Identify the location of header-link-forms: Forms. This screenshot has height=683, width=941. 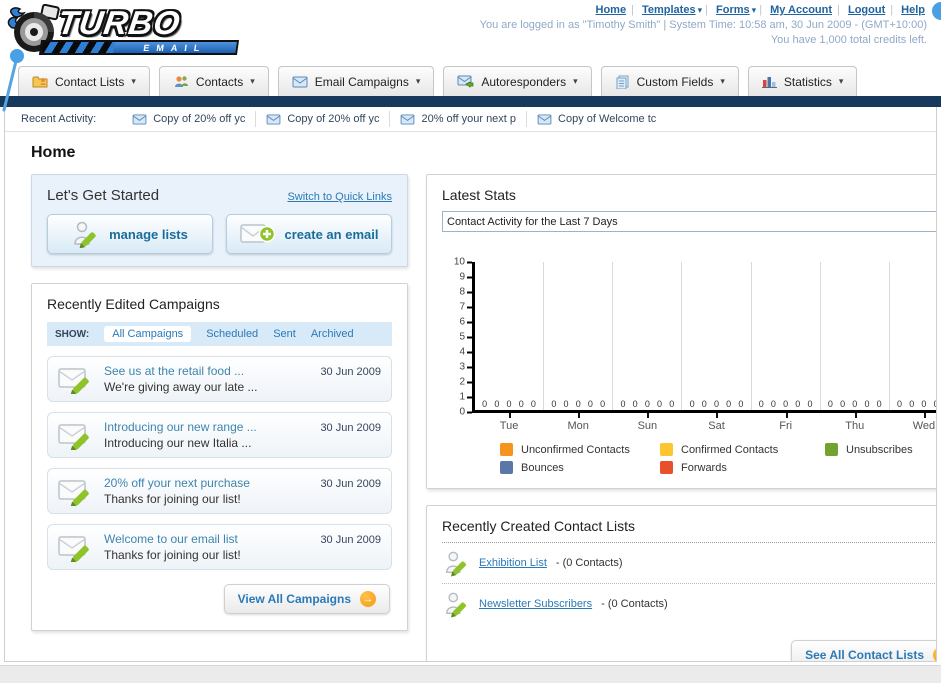
(733, 10).